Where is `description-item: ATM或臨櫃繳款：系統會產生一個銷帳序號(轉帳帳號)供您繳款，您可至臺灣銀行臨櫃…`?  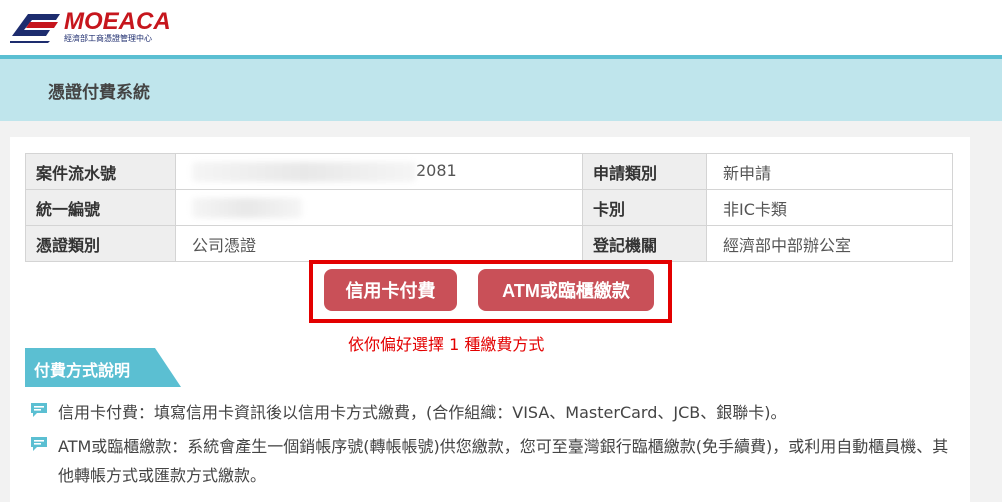
description-item: ATM或臨櫃繳款：系統會產生一個銷帳序號(轉帳帳號)供您繳款，您可至臺灣銀行臨櫃… is located at coordinates (490, 461).